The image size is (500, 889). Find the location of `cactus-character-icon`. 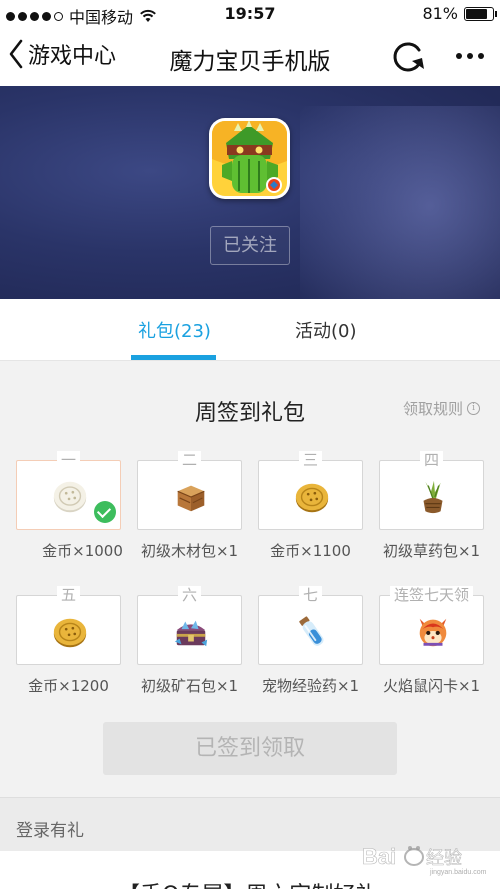

cactus-character-icon is located at coordinates (249, 158).